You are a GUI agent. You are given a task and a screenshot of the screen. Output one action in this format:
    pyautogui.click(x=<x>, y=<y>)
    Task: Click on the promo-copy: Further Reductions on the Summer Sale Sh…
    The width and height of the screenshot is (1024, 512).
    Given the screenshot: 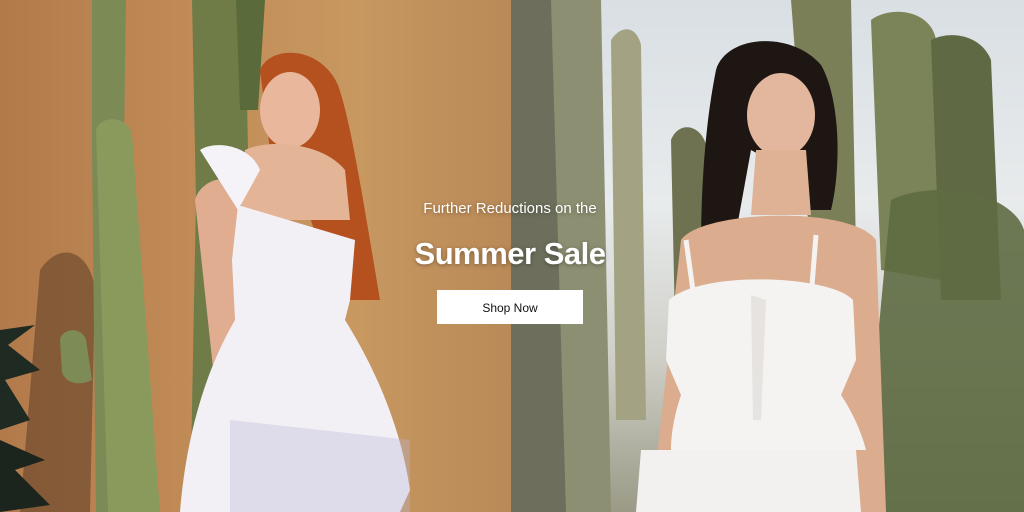 What is the action you would take?
    pyautogui.click(x=510, y=261)
    